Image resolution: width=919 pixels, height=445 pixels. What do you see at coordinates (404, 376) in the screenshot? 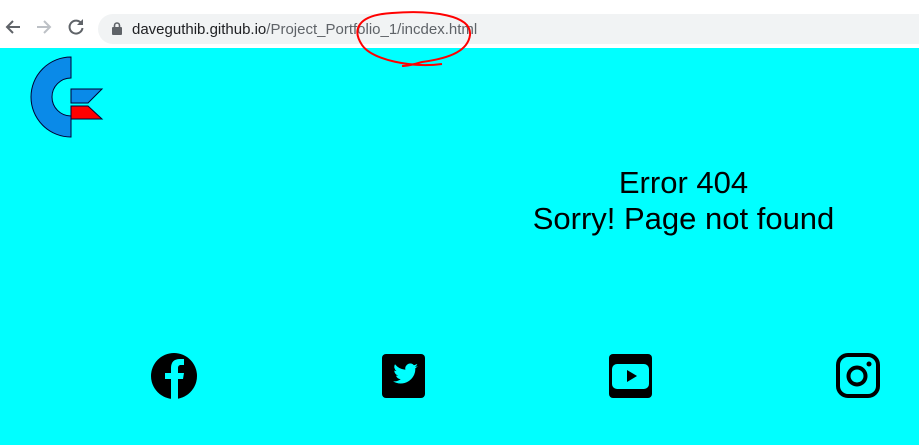
I see `twitter-icon` at bounding box center [404, 376].